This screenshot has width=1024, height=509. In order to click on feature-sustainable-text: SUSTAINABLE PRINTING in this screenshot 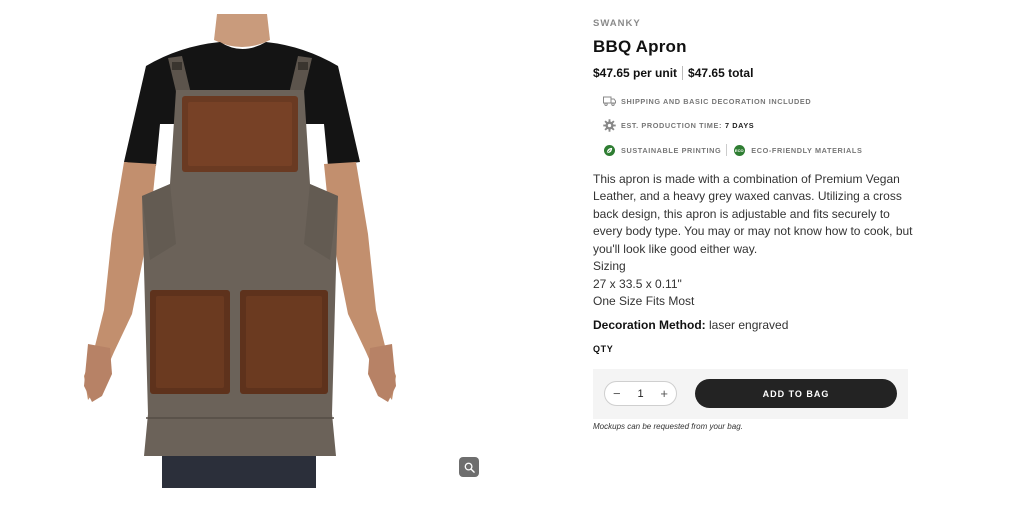, I will do `click(671, 150)`.